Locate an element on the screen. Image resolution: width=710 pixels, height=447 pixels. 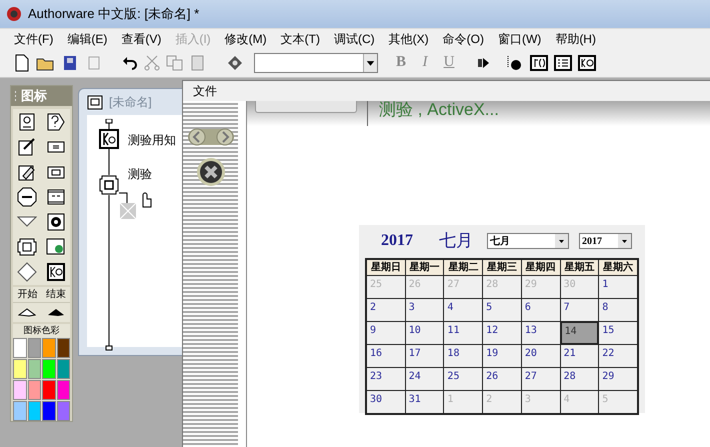
day-cell: 24 is located at coordinates (425, 379).